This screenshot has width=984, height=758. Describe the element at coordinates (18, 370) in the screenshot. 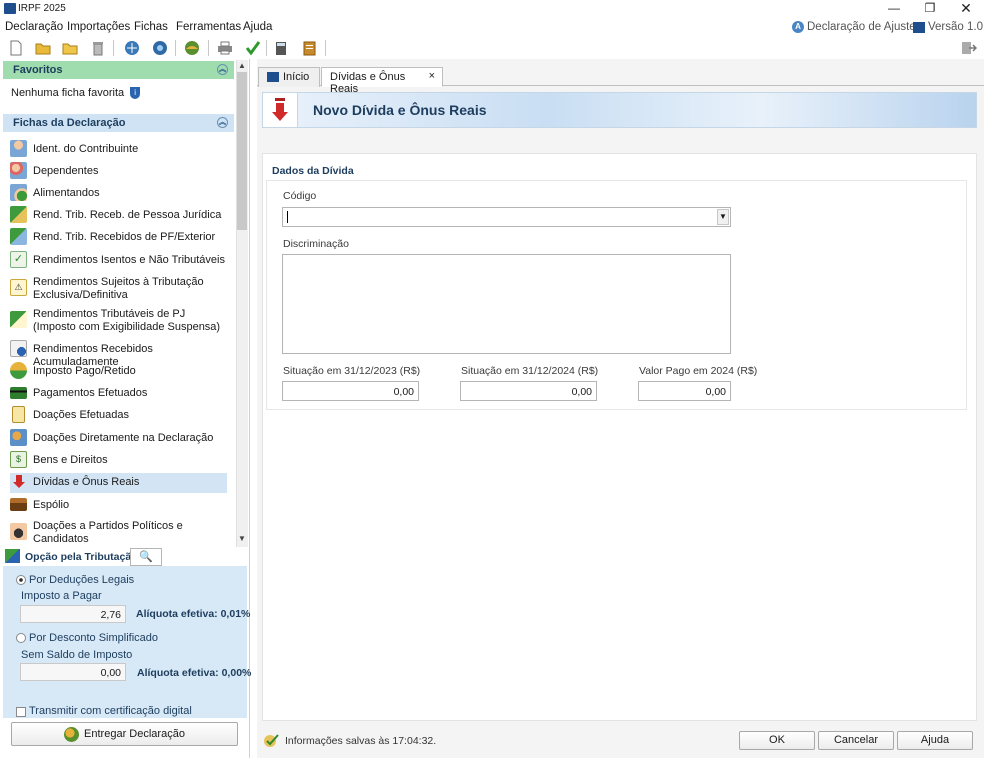

I see `tax-paid-icon` at that location.